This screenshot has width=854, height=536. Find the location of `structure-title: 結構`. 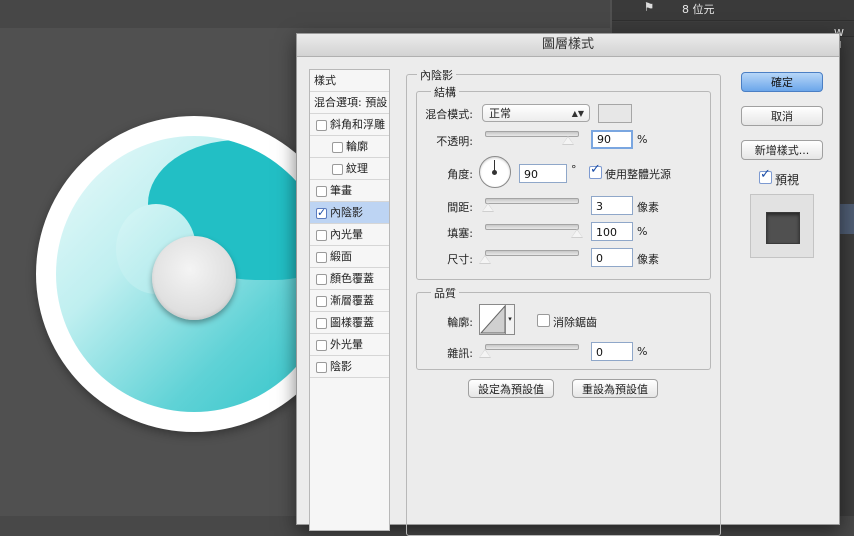

structure-title: 結構 is located at coordinates (445, 92).